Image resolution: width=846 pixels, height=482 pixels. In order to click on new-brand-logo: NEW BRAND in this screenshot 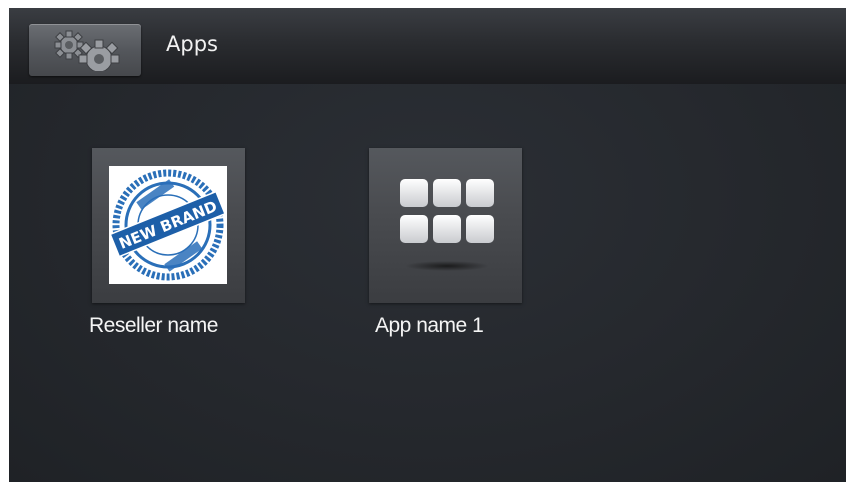, I will do `click(168, 225)`.